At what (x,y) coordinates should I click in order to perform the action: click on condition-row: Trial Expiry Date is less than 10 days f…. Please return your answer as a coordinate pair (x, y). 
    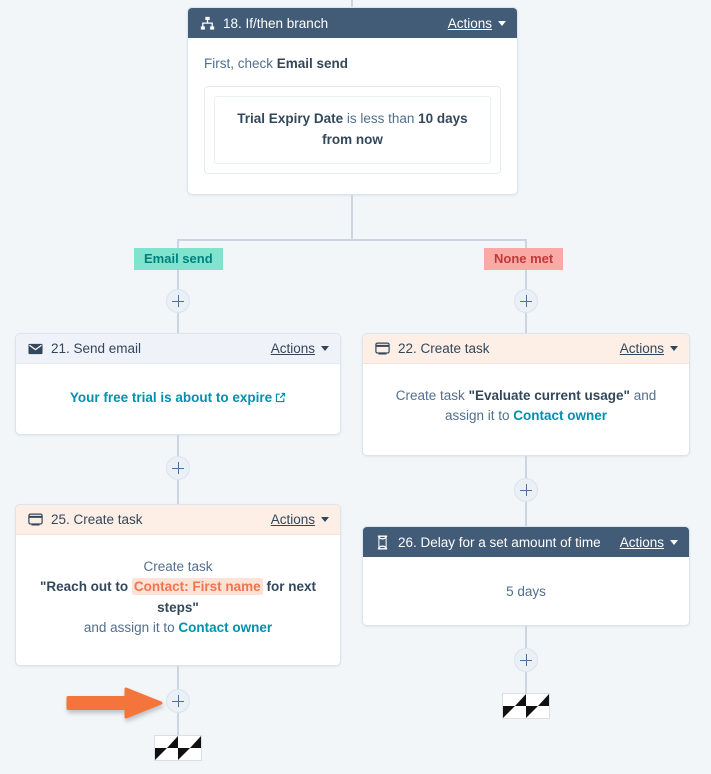
    Looking at the image, I should click on (352, 130).